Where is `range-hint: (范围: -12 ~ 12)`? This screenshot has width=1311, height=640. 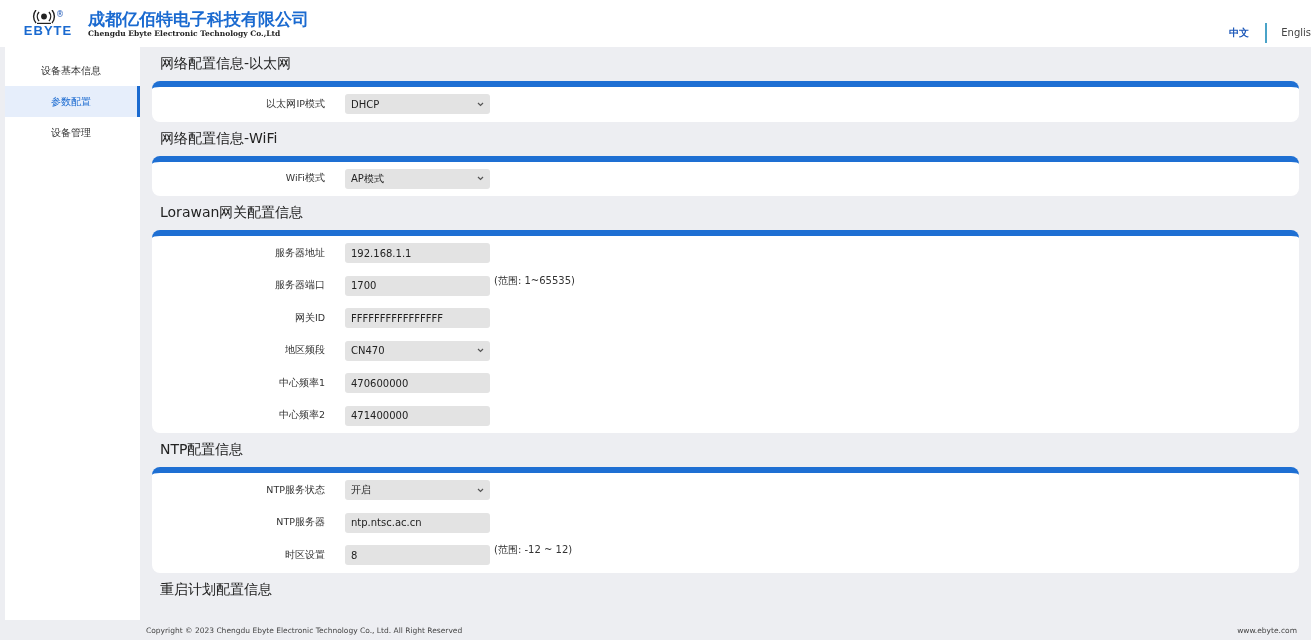
range-hint: (范围: -12 ~ 12) is located at coordinates (533, 550).